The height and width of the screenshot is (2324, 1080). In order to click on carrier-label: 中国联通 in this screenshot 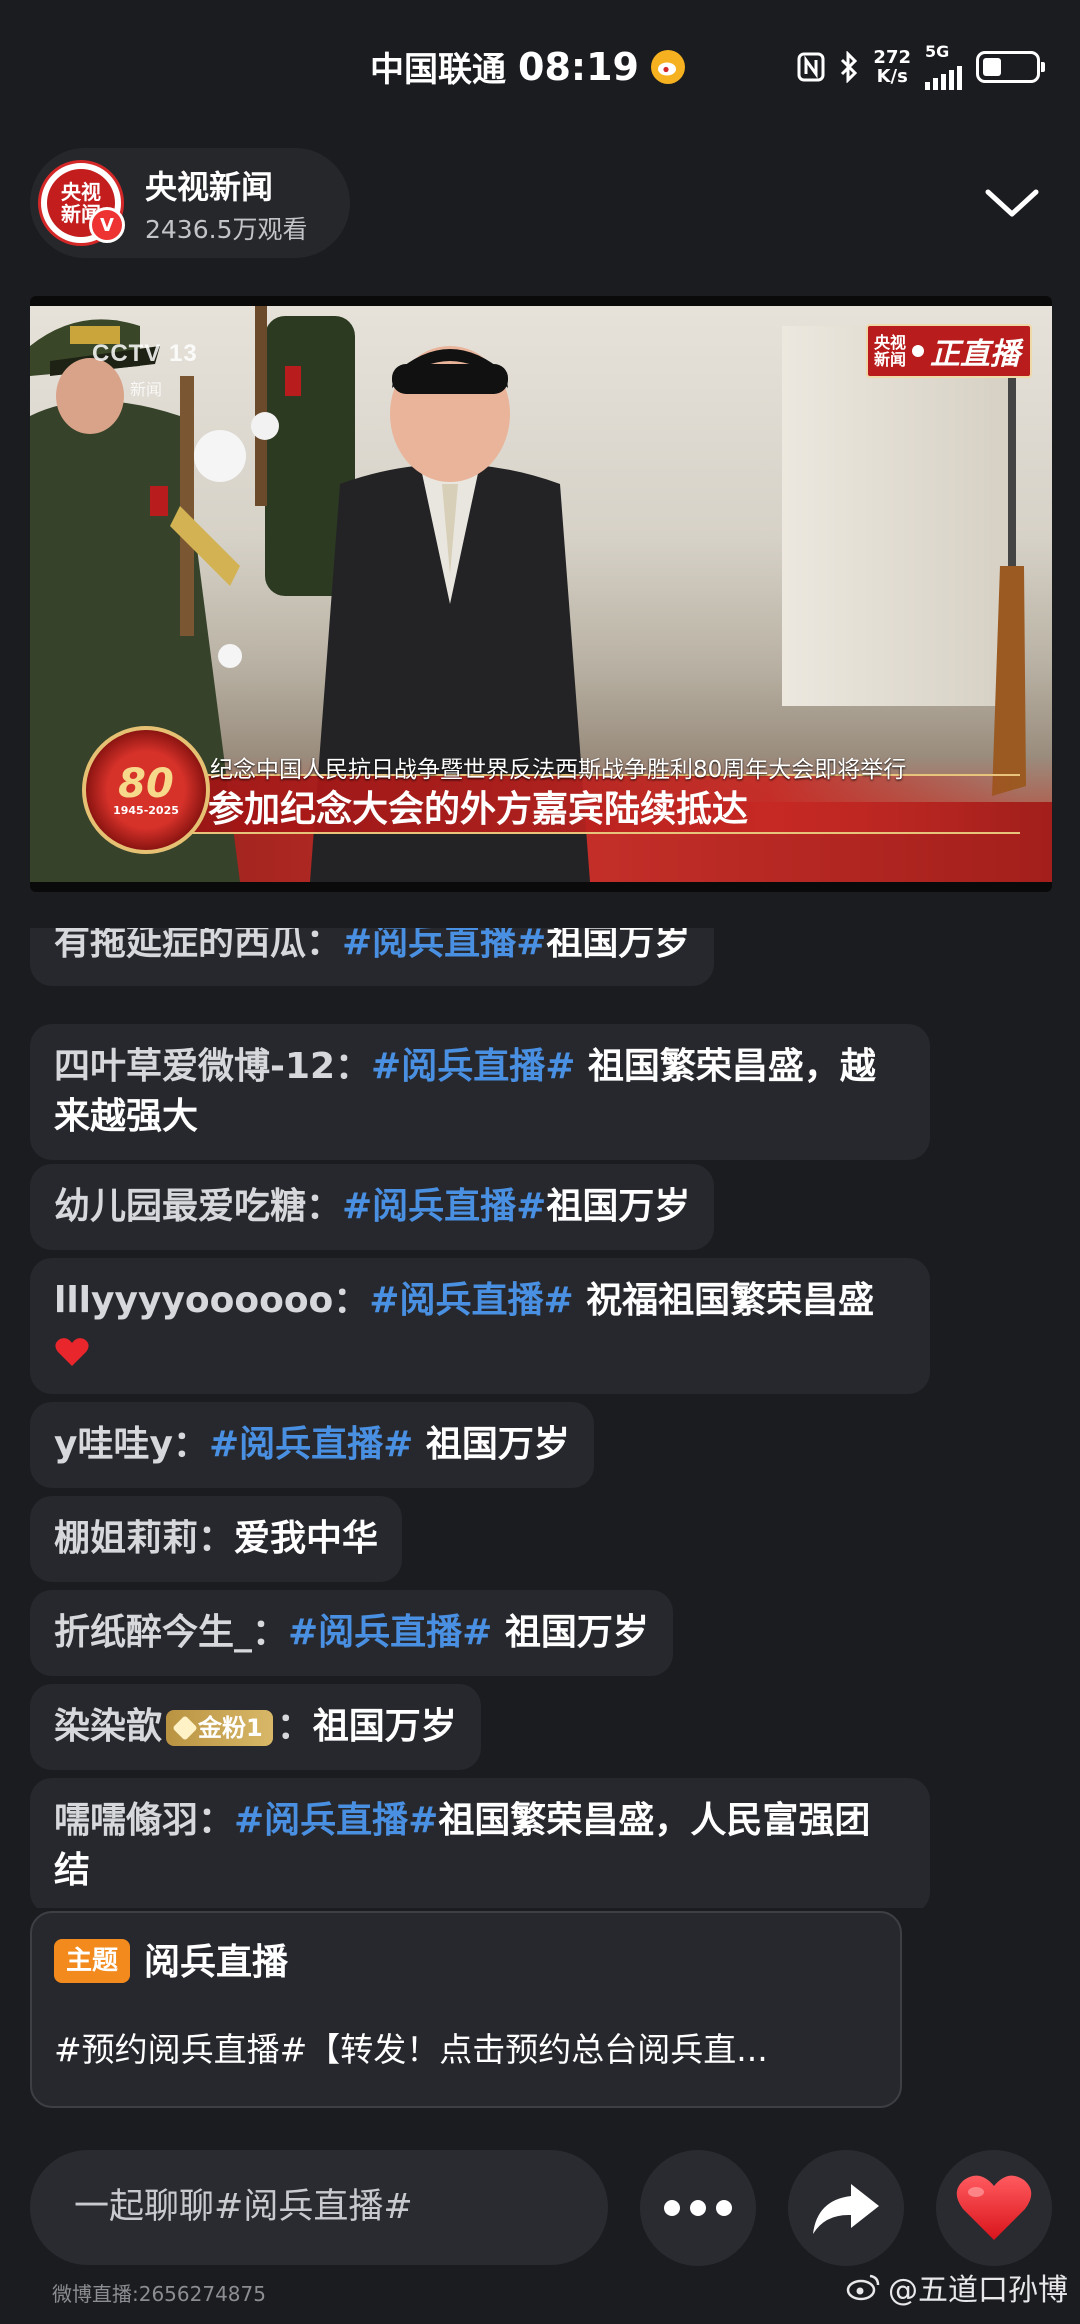, I will do `click(438, 70)`.